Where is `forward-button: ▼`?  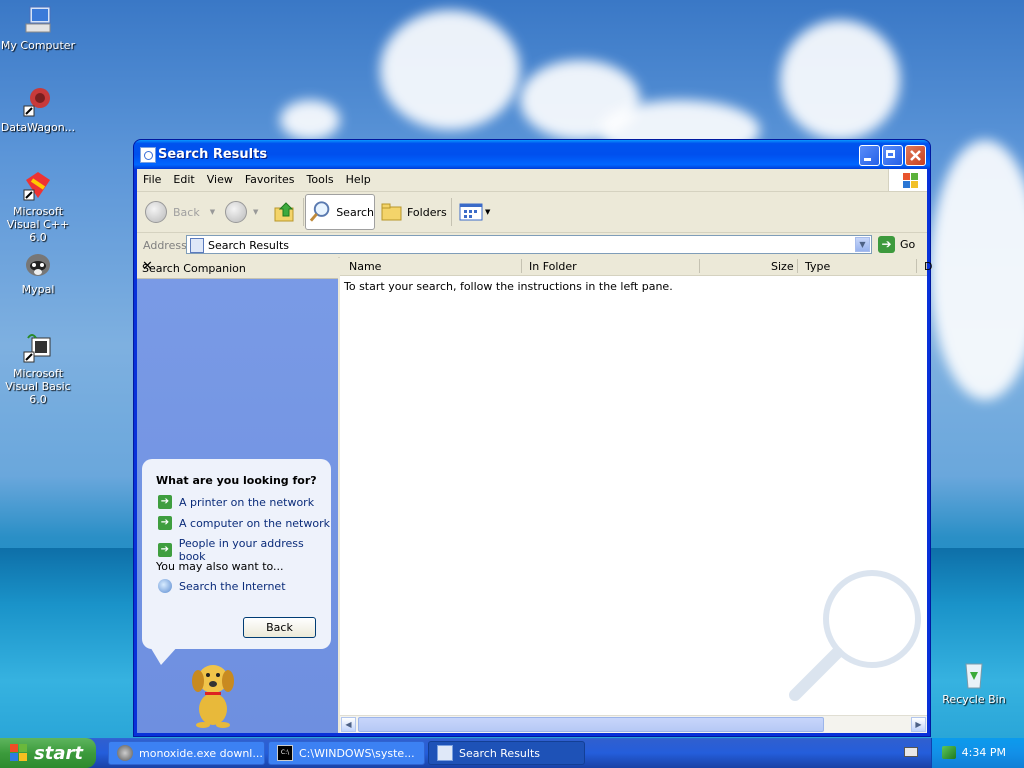
forward-button: ▼ is located at coordinates (241, 212).